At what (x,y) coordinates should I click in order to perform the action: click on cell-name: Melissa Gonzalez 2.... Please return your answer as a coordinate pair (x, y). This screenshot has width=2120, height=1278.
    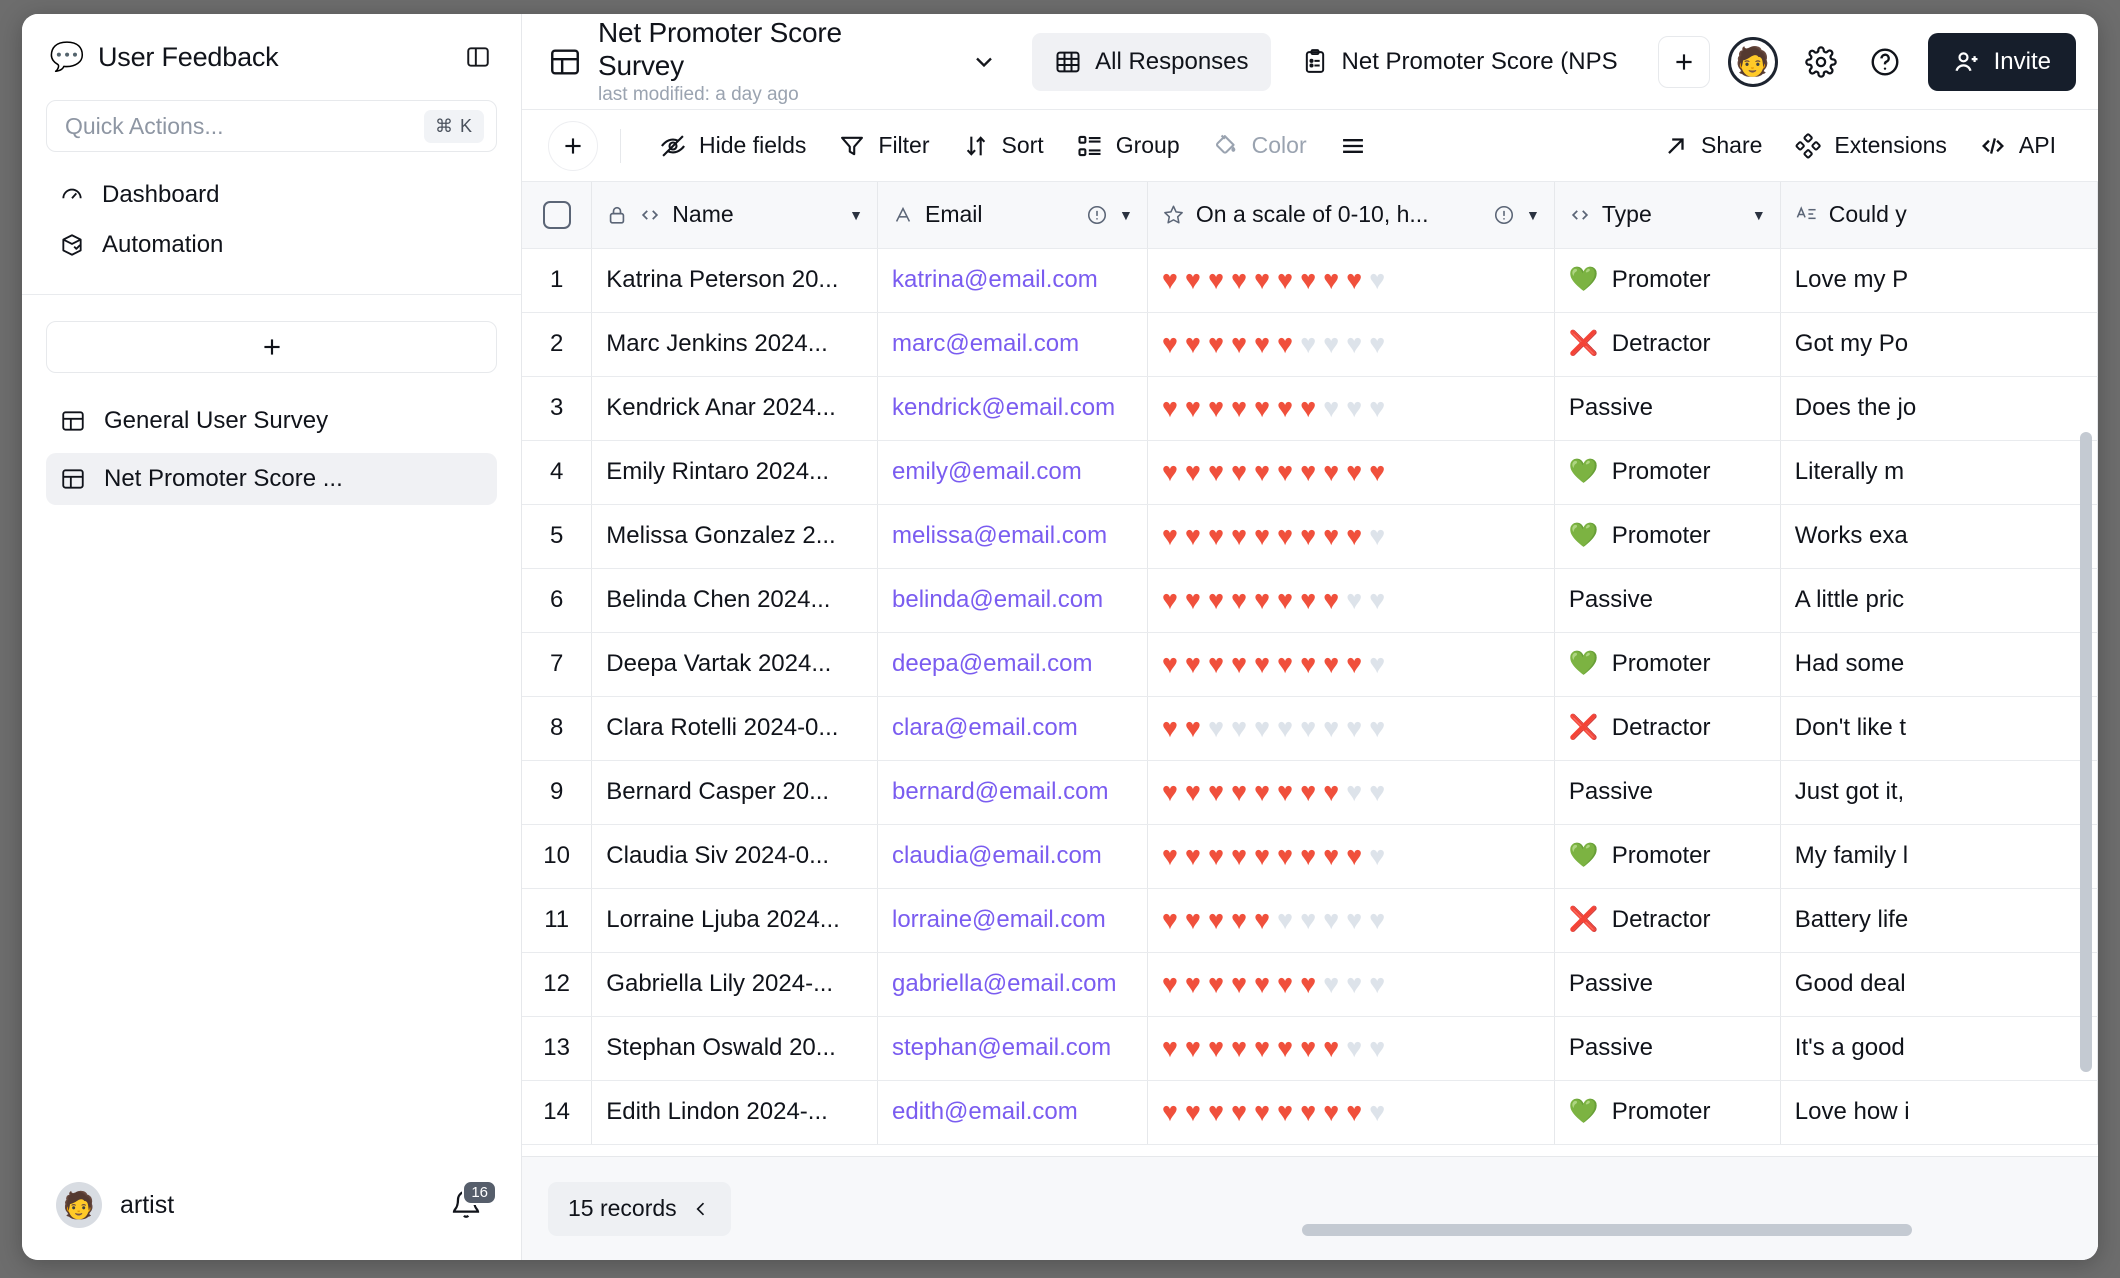
    Looking at the image, I should click on (734, 536).